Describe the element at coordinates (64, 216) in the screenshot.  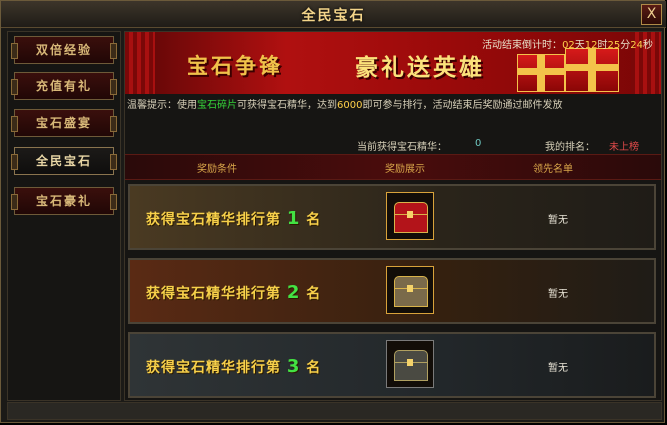
I see `activity-sidebar: 双倍经验 充值有礼 宝石盛宴 全民宝石 宝石豪礼` at that location.